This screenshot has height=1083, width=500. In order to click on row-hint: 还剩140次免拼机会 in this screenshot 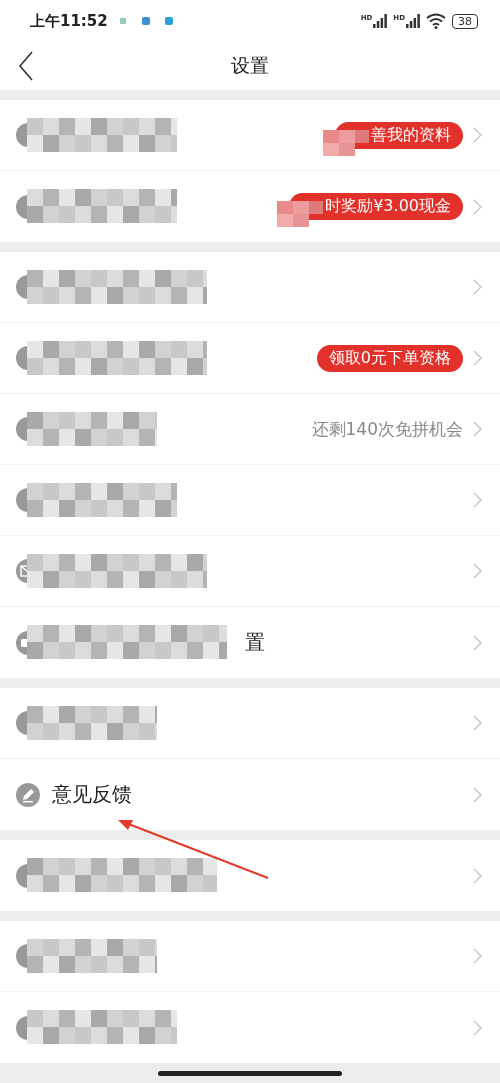, I will do `click(387, 429)`.